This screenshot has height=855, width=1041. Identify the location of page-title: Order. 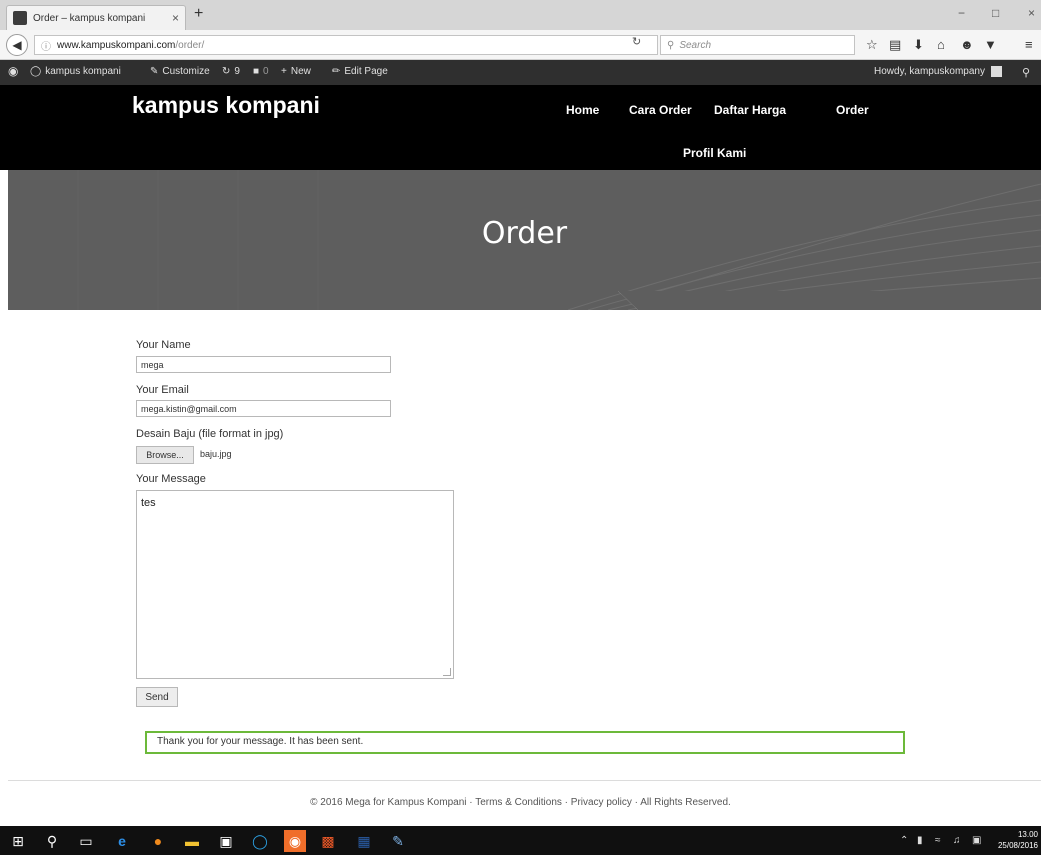
(524, 233).